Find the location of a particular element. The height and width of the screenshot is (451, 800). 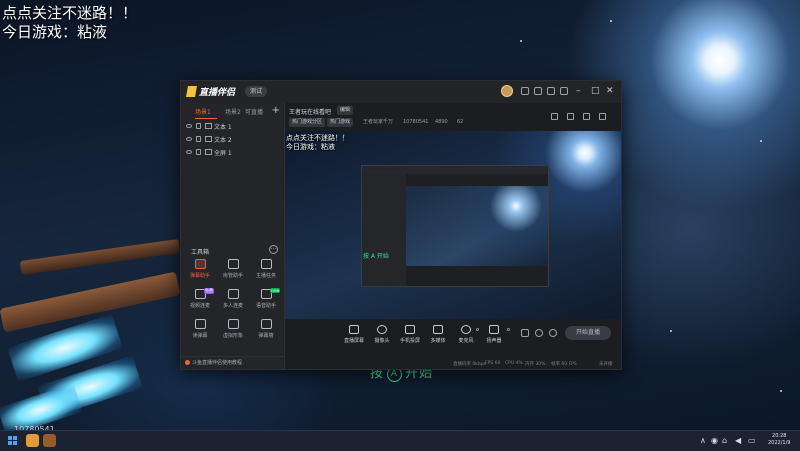

source-label: 文本 2 is located at coordinates (223, 140).